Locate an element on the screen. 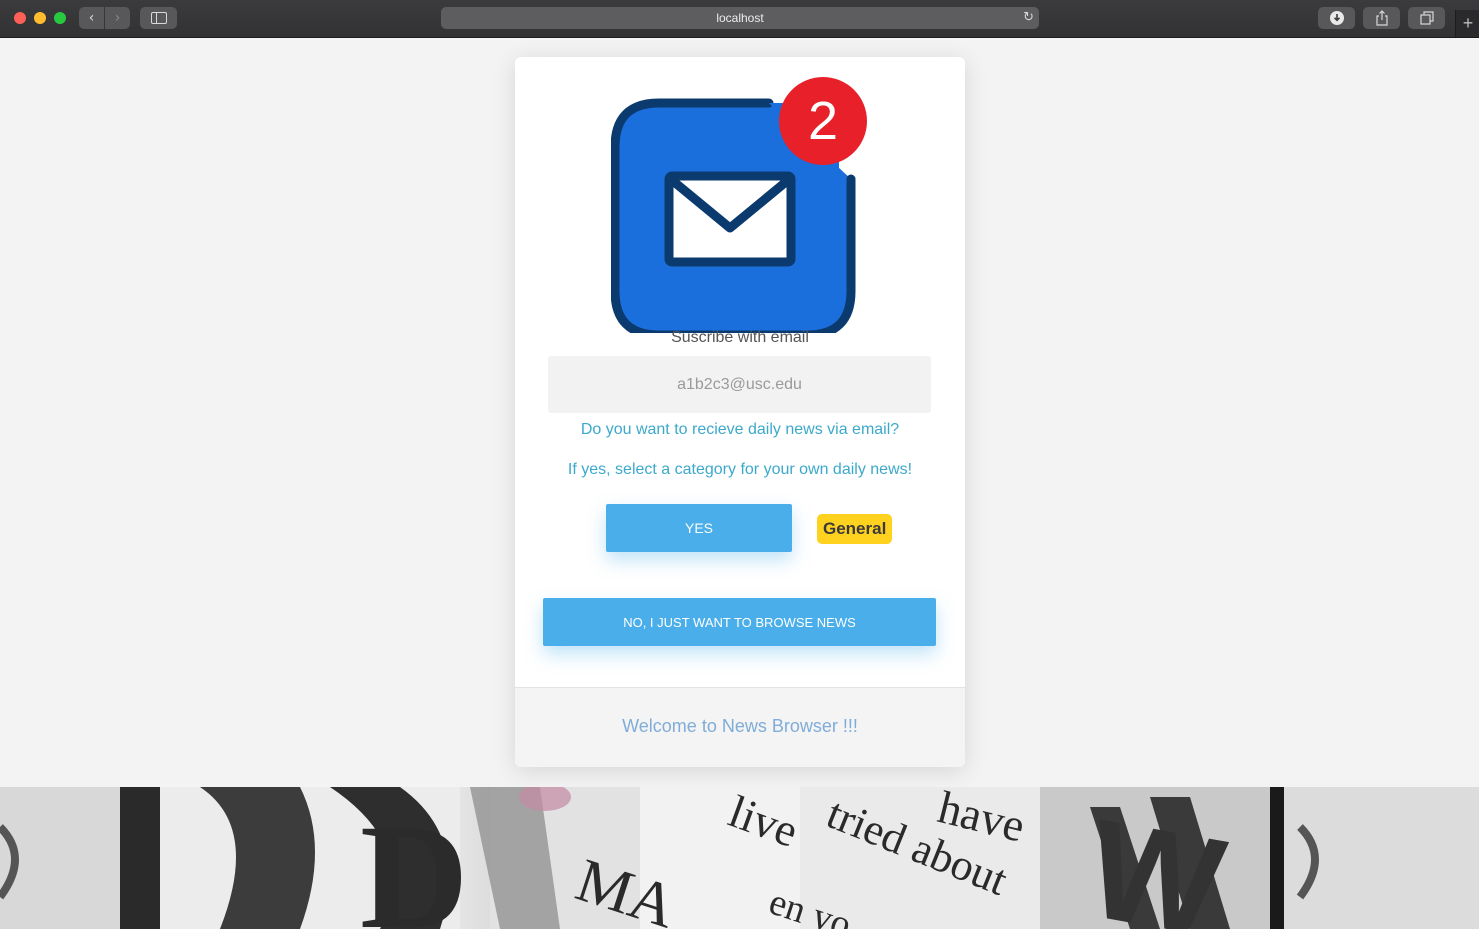 The height and width of the screenshot is (929, 1479). chevron-left-icon: ‹ is located at coordinates (91, 18).